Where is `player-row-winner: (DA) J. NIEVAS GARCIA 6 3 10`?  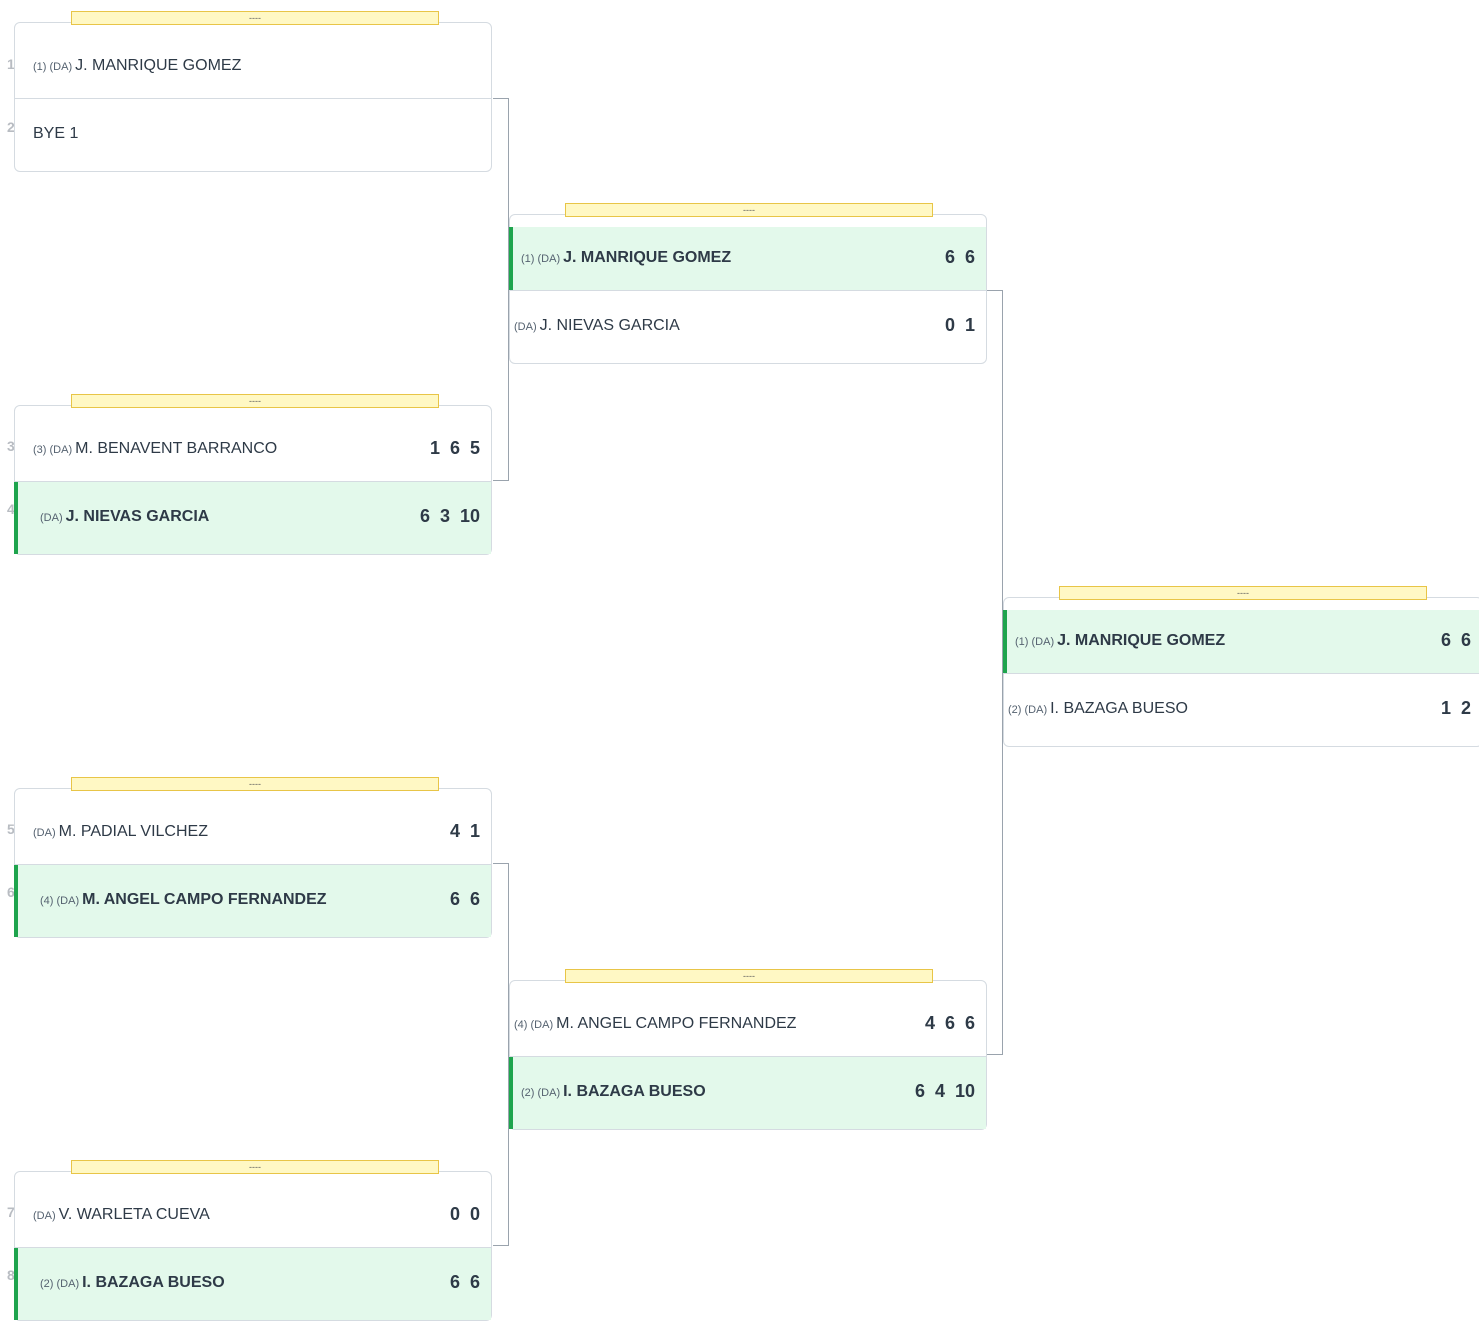
player-row-winner: (DA) J. NIEVAS GARCIA 6 3 10 is located at coordinates (252, 518).